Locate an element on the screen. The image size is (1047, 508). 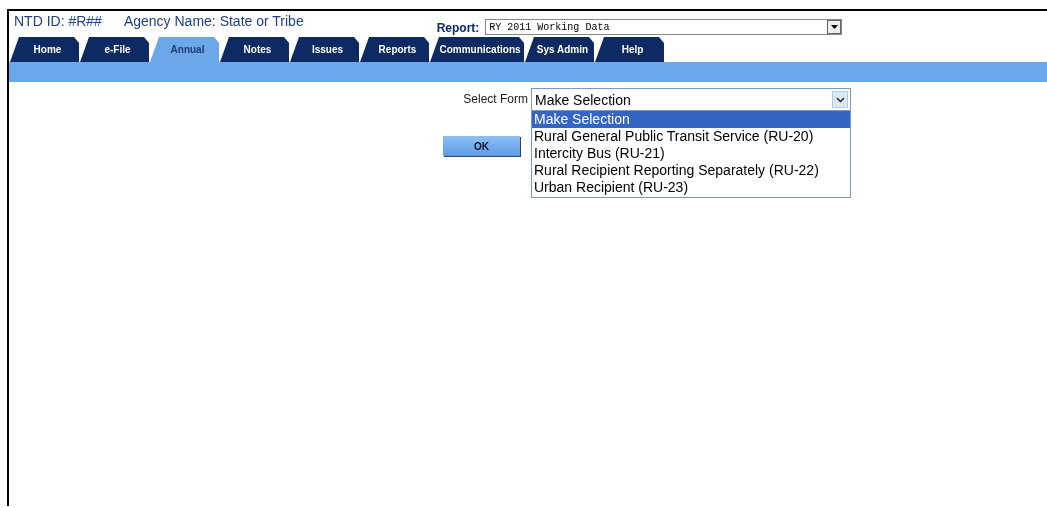
dropdown-option: Rural Recipient Reporting Separately (RU-22) is located at coordinates (691, 170).